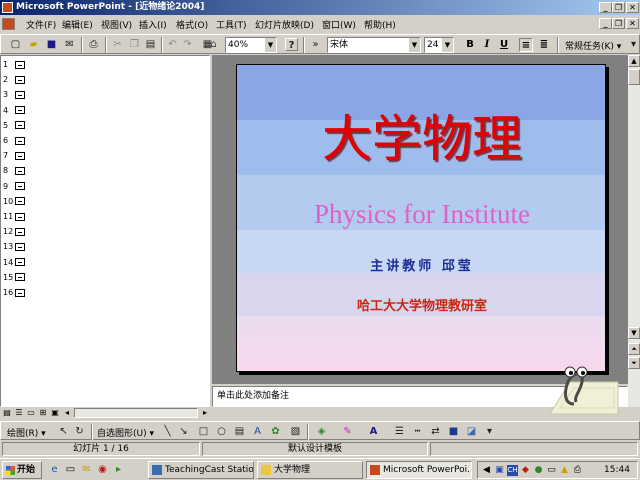 The height and width of the screenshot is (480, 640). I want to click on menu-insert: 插入(I), so click(153, 24).